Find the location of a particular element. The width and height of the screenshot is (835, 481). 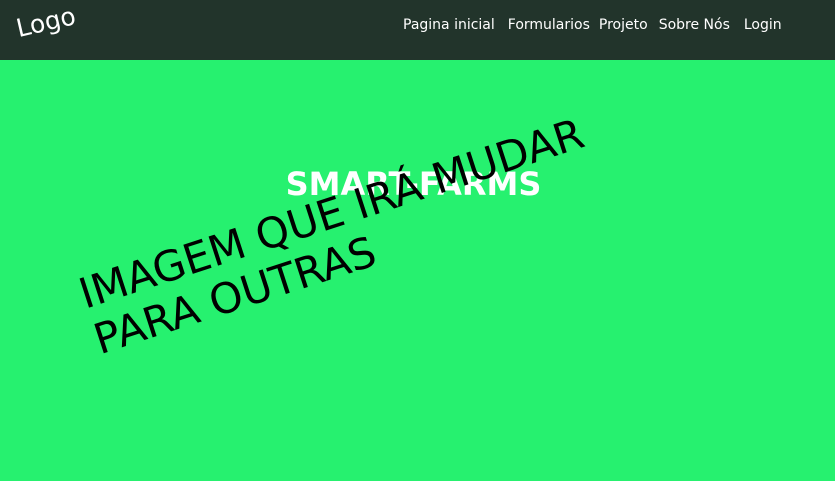

nav-link-about: Sobre Nós is located at coordinates (694, 25).